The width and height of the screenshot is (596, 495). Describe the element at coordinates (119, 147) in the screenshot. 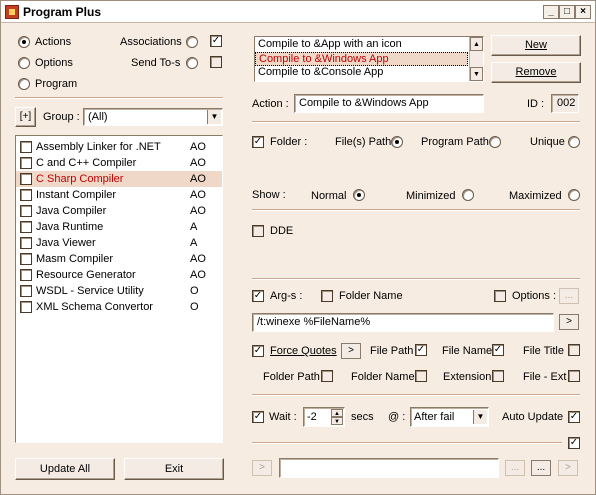

I see `list-item: Assembly Linker for .NET AO` at that location.